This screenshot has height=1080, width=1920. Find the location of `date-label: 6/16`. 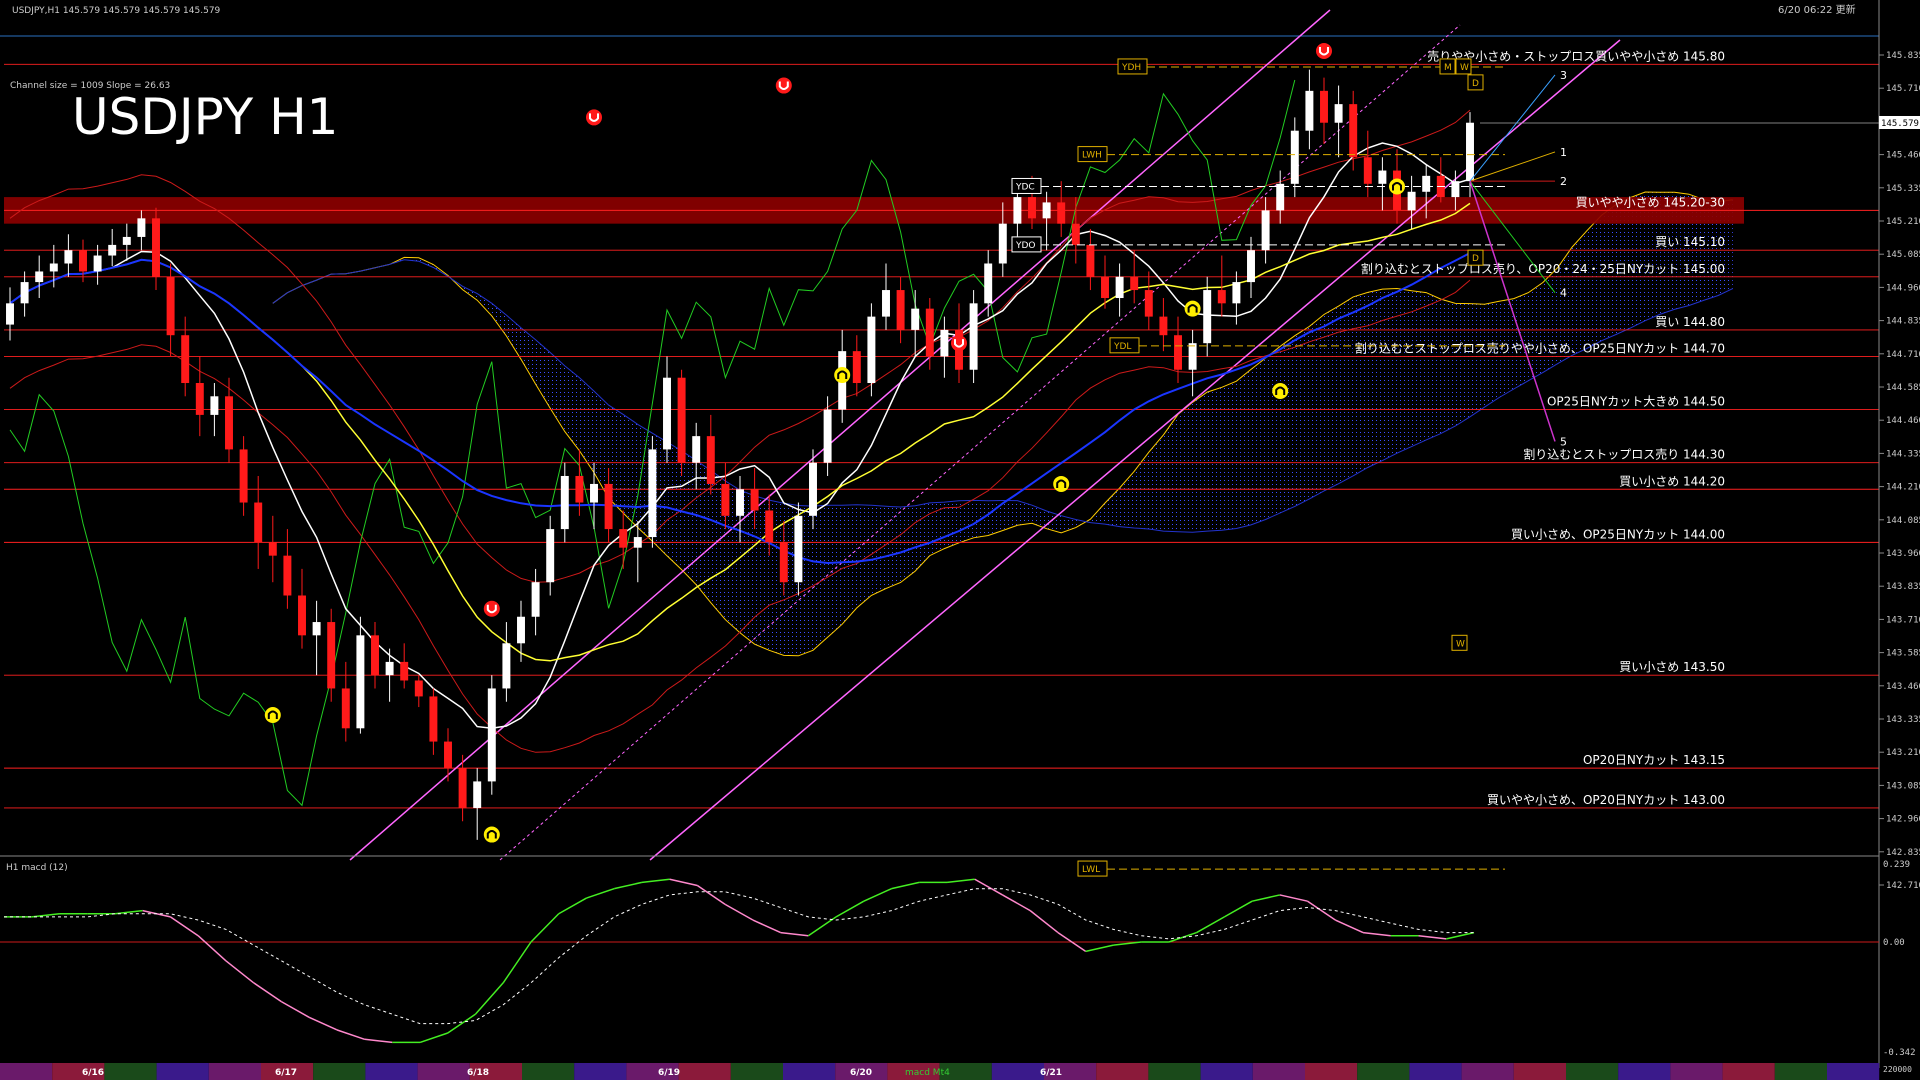

date-label: 6/16 is located at coordinates (93, 1073).